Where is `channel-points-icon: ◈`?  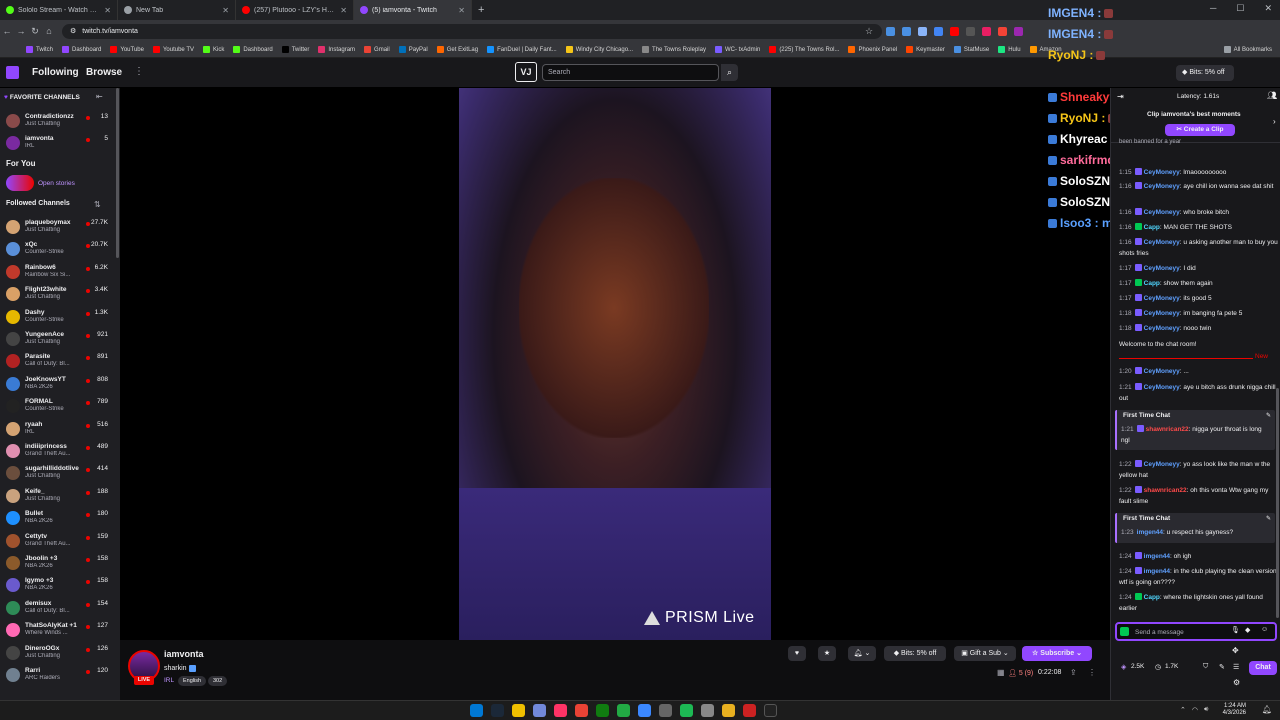
channel-points-icon: ◈ is located at coordinates (1123, 667).